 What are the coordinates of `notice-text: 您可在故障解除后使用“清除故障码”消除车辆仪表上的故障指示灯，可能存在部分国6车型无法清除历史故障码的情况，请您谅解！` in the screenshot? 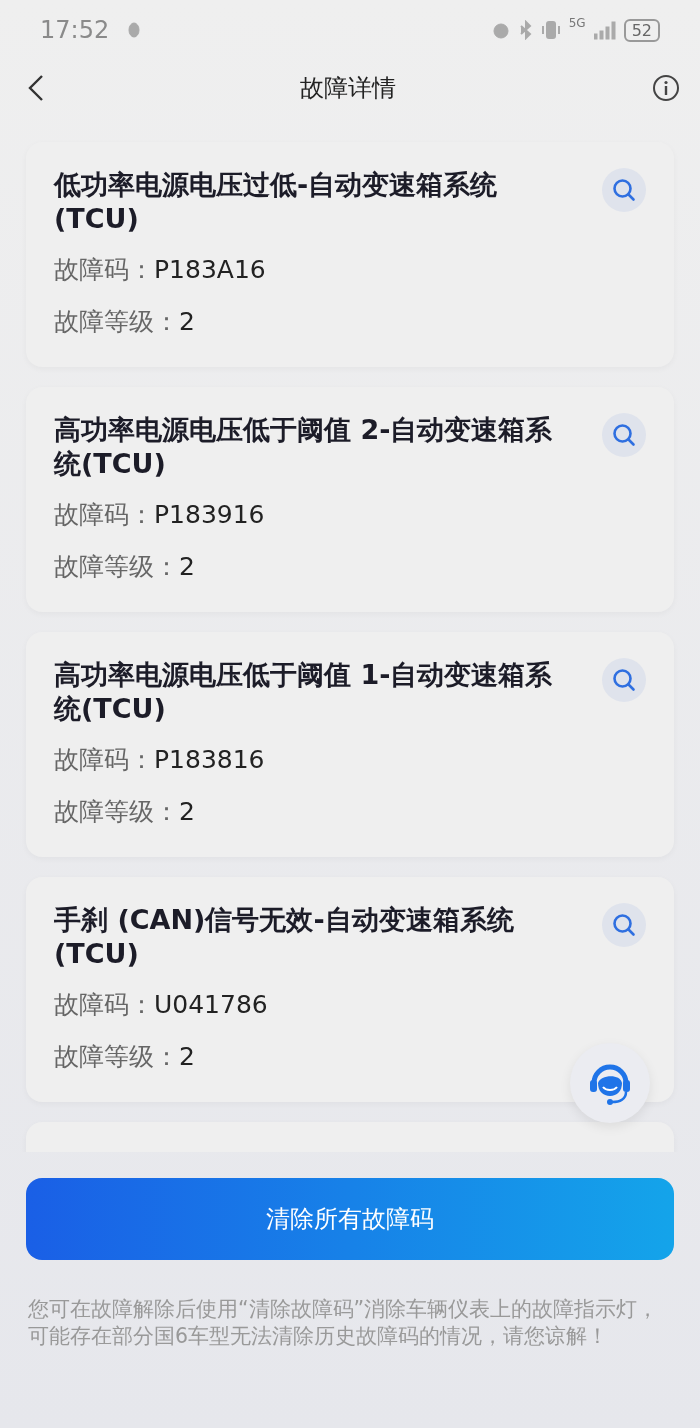 It's located at (344, 1323).